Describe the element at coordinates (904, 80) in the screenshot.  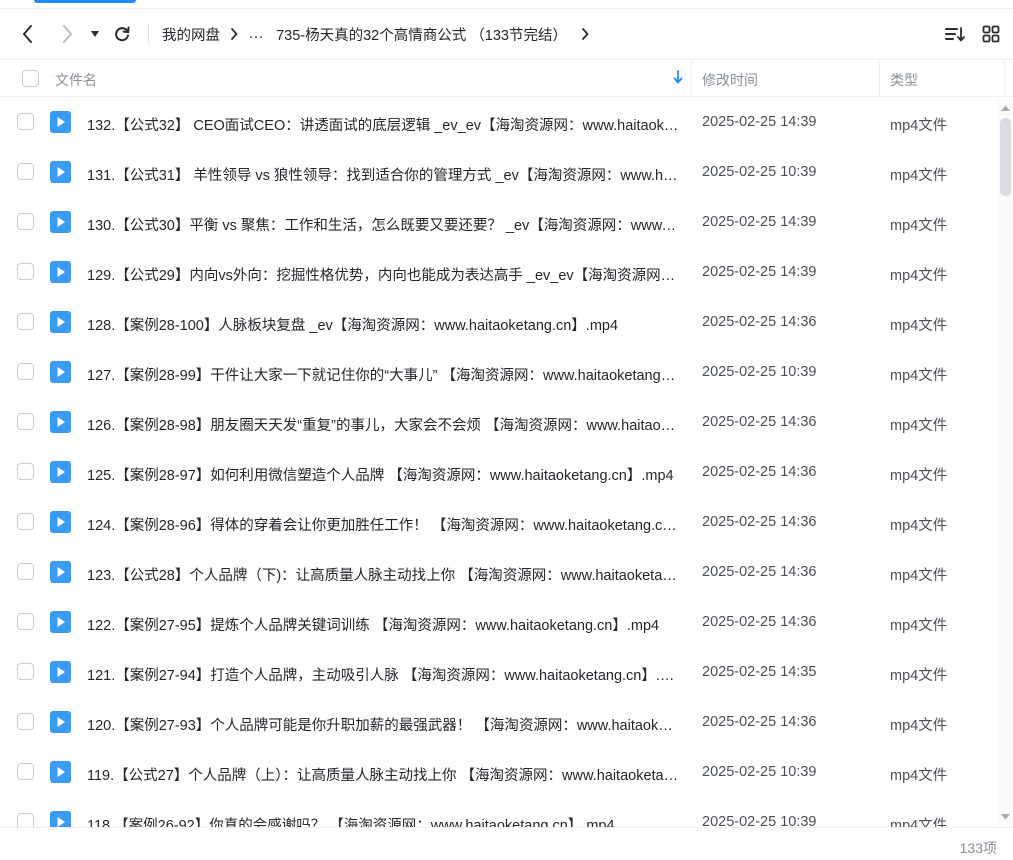
I see `column-header-type: 类型` at that location.